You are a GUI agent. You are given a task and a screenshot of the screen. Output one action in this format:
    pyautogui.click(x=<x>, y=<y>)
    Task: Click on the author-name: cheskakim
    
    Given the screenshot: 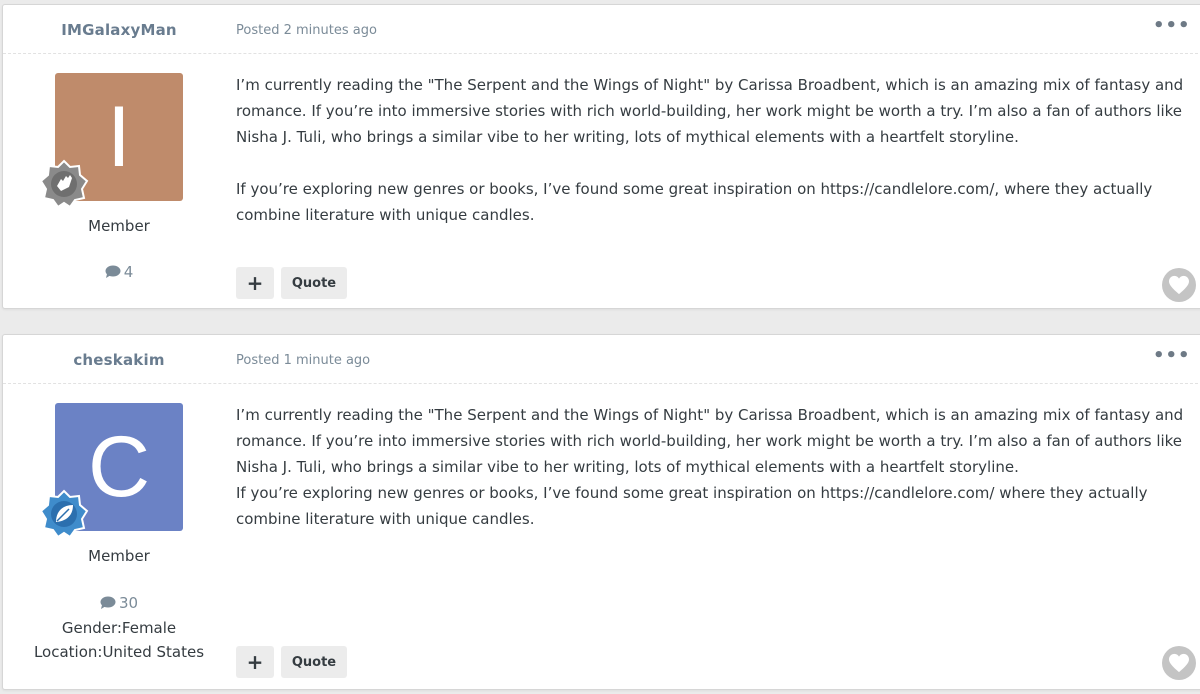 What is the action you would take?
    pyautogui.click(x=119, y=360)
    